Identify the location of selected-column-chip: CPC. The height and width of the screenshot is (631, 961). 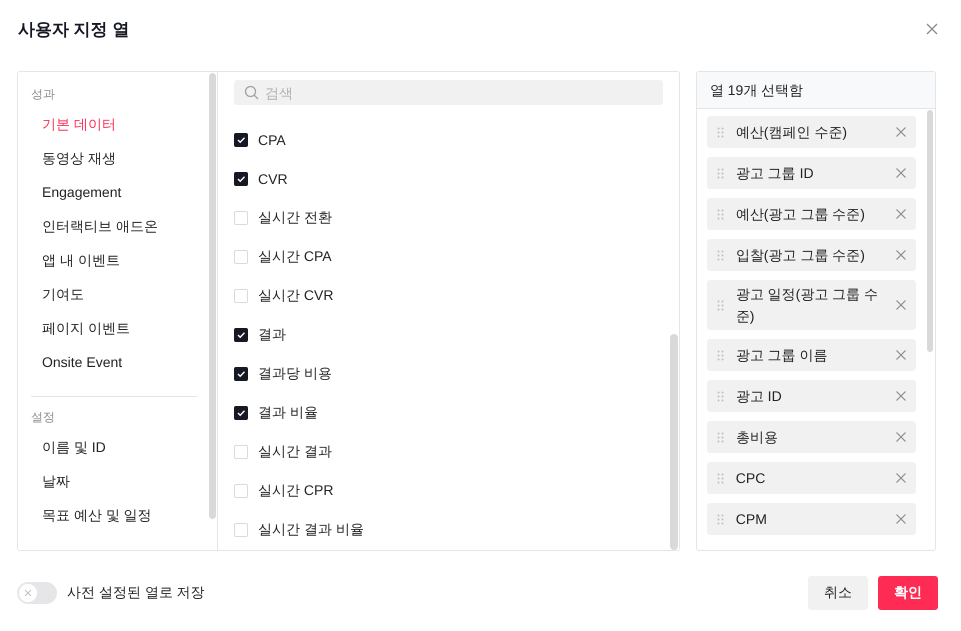
(811, 478).